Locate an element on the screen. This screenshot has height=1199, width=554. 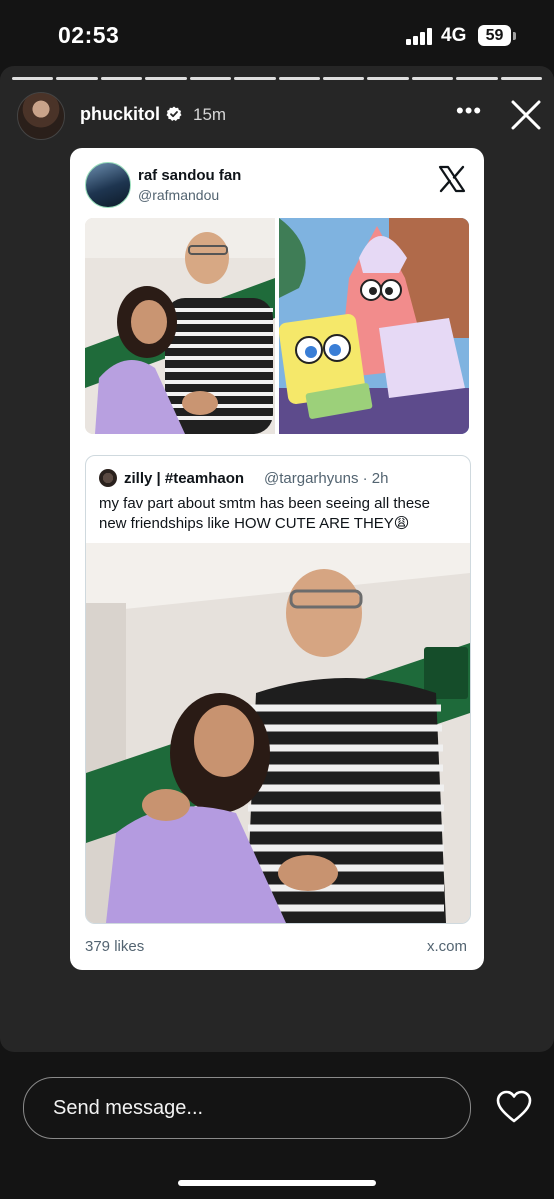
tweet-author-name: raf sandou fan is located at coordinates (190, 175).